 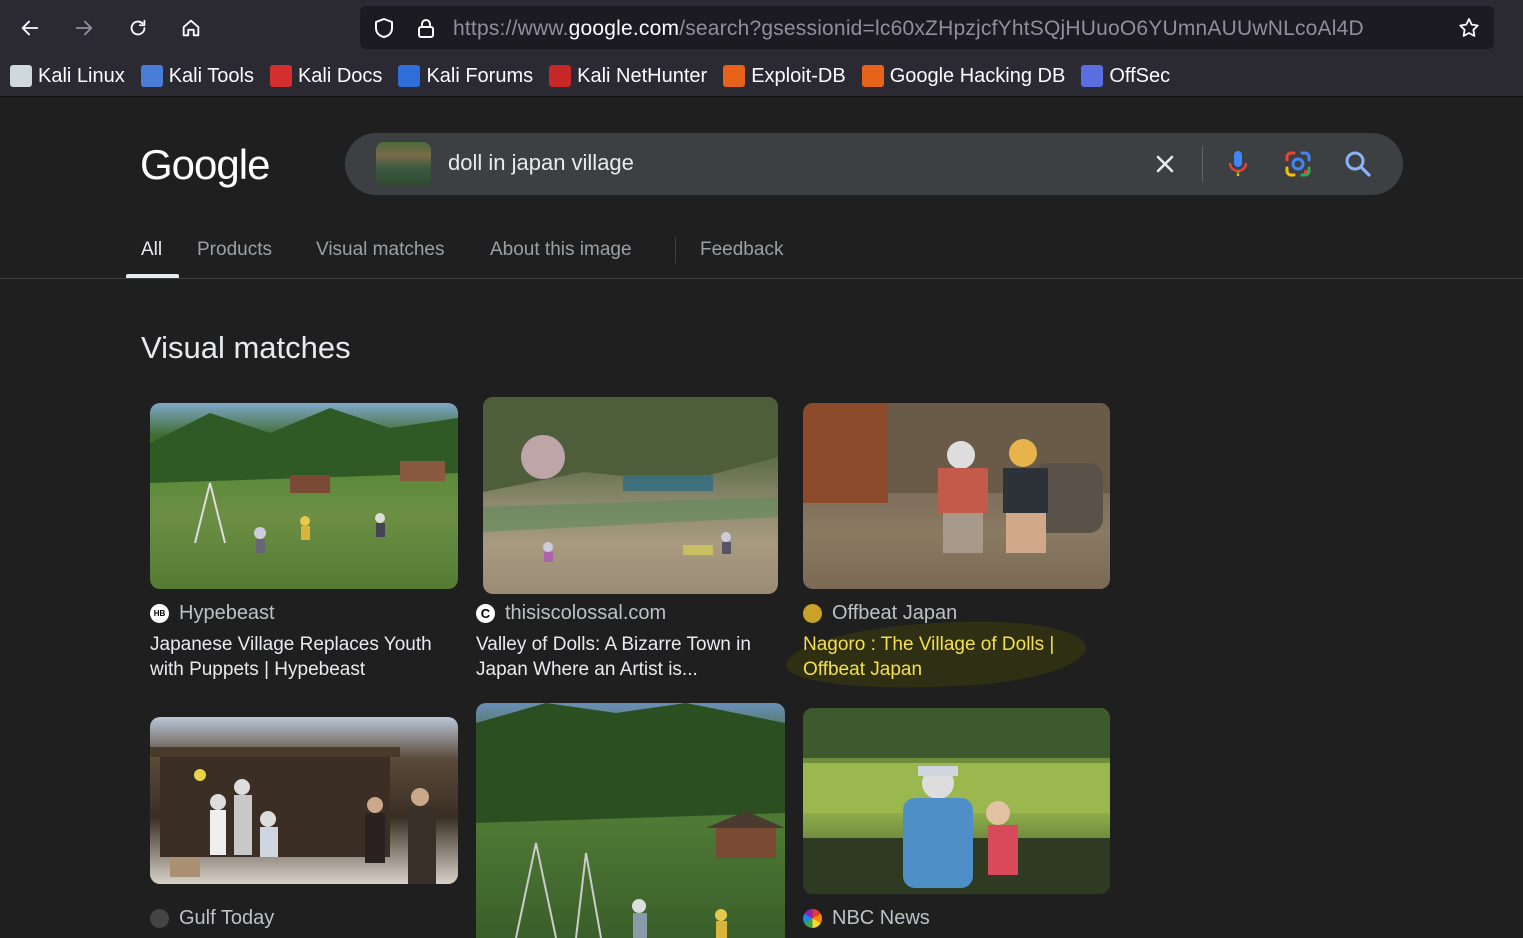 What do you see at coordinates (211, 75) in the screenshot?
I see `bookmark-label: Kali Tools` at bounding box center [211, 75].